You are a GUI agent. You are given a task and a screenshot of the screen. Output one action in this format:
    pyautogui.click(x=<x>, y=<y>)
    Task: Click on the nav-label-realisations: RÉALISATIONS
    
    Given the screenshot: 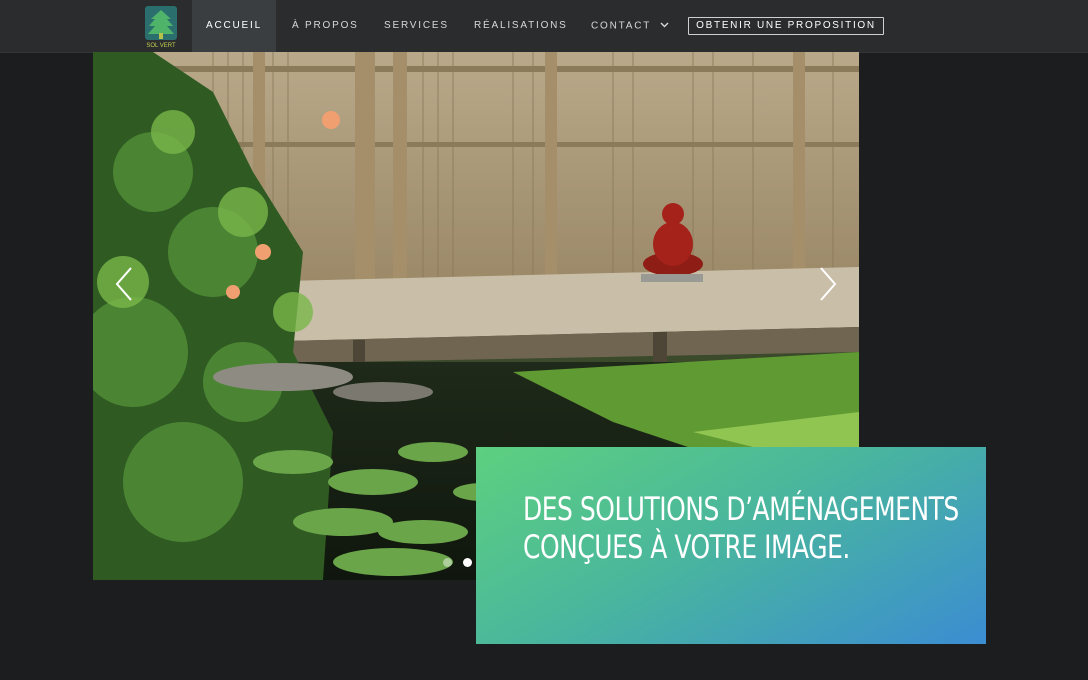 What is the action you would take?
    pyautogui.click(x=521, y=25)
    